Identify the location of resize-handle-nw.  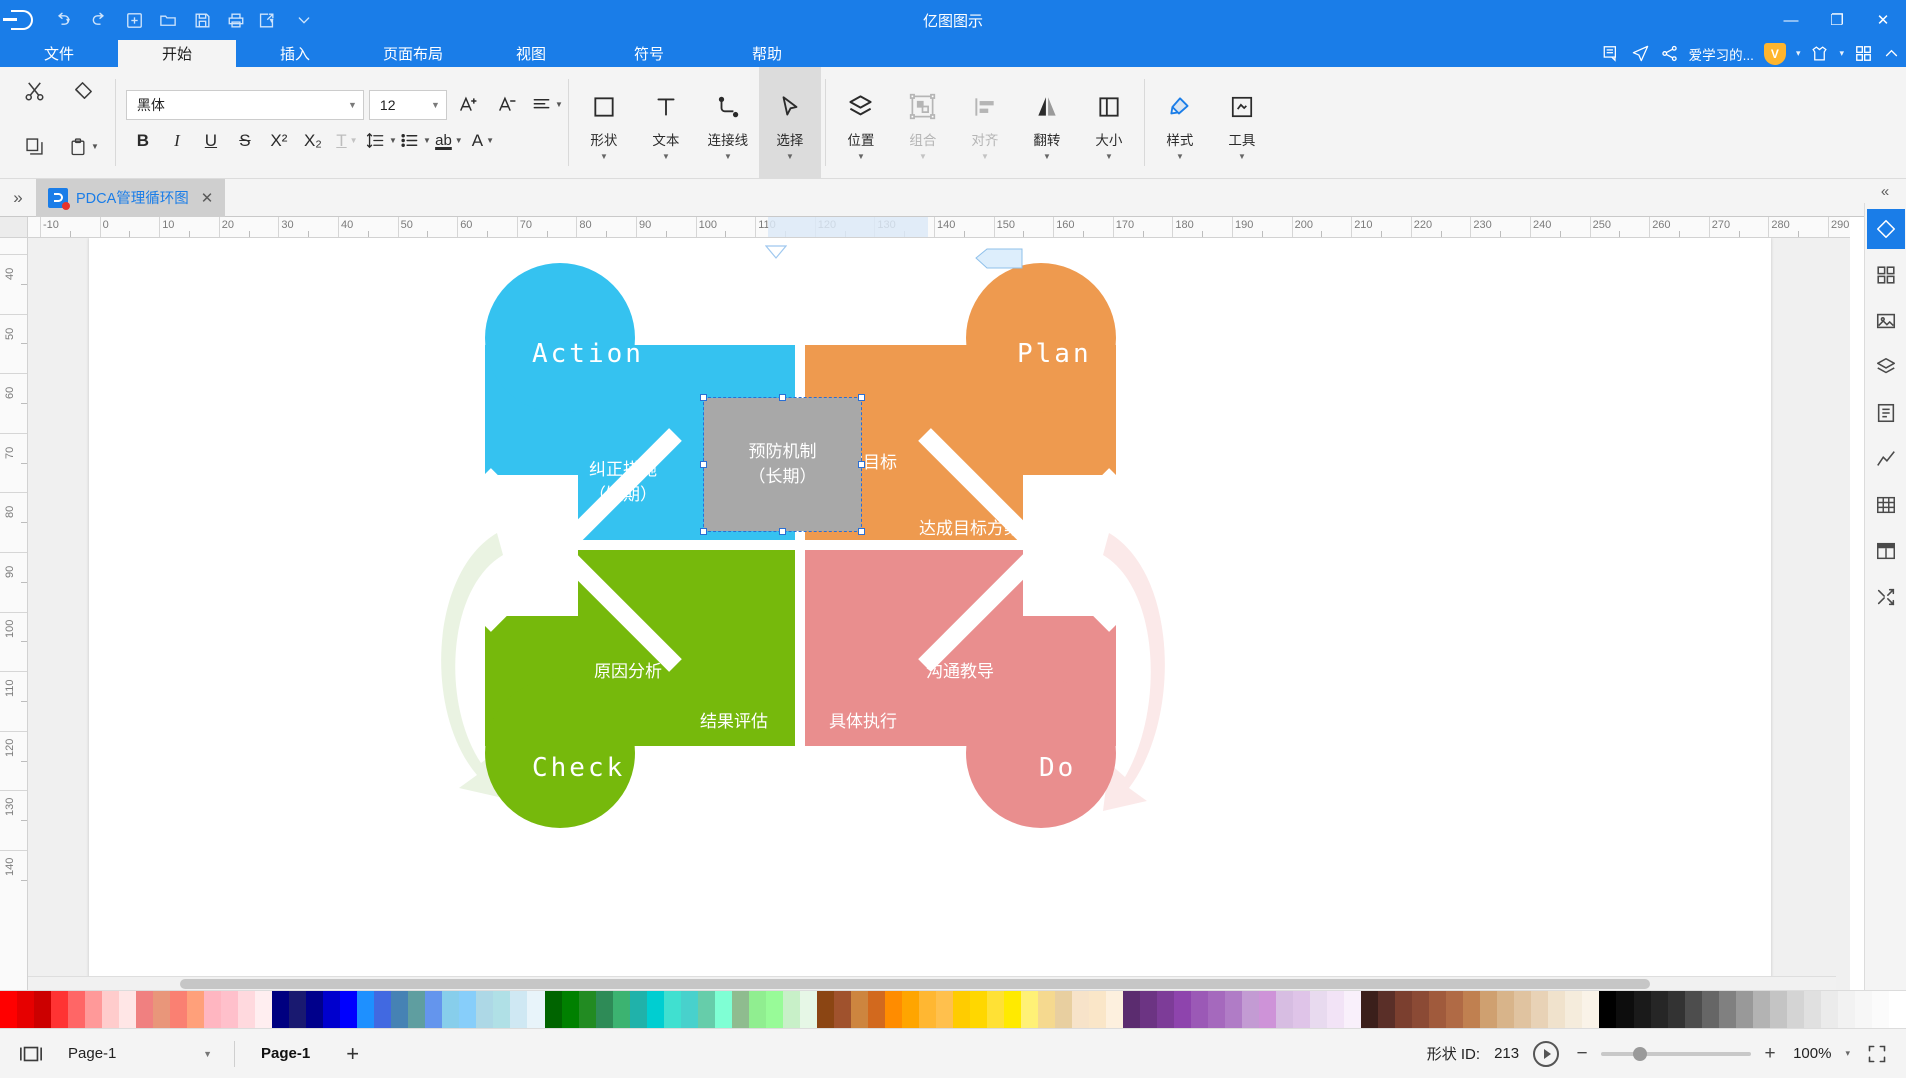
(703, 397).